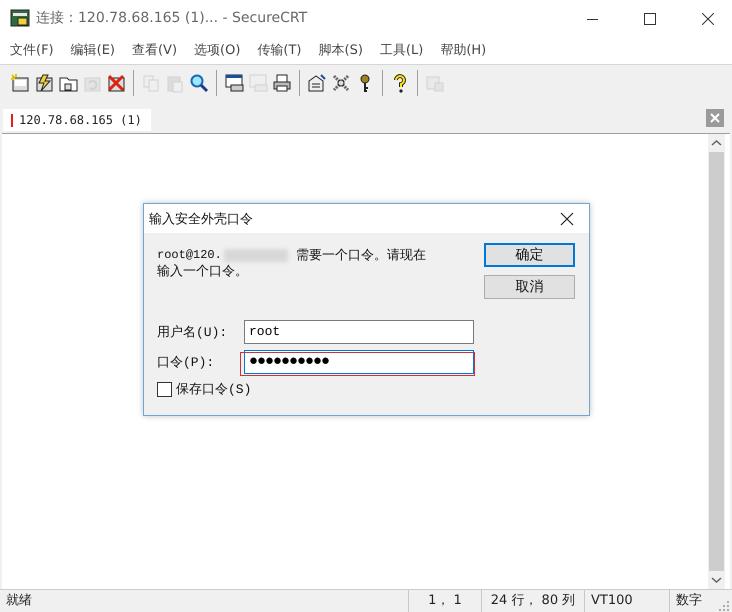 This screenshot has width=732, height=612. What do you see at coordinates (20, 83) in the screenshot?
I see `computer-icon` at bounding box center [20, 83].